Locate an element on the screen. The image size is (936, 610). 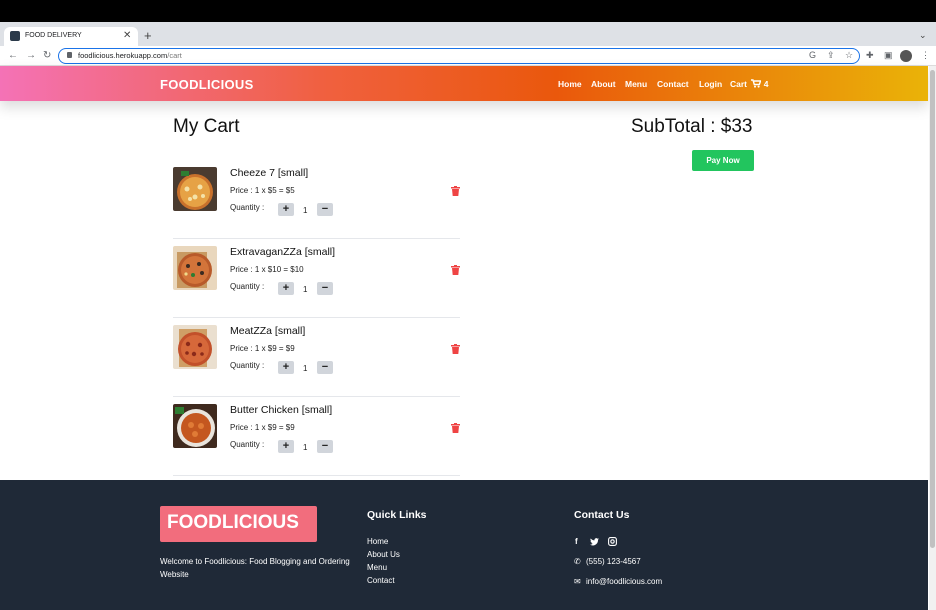
nav-menu: Menu is located at coordinates (636, 84).